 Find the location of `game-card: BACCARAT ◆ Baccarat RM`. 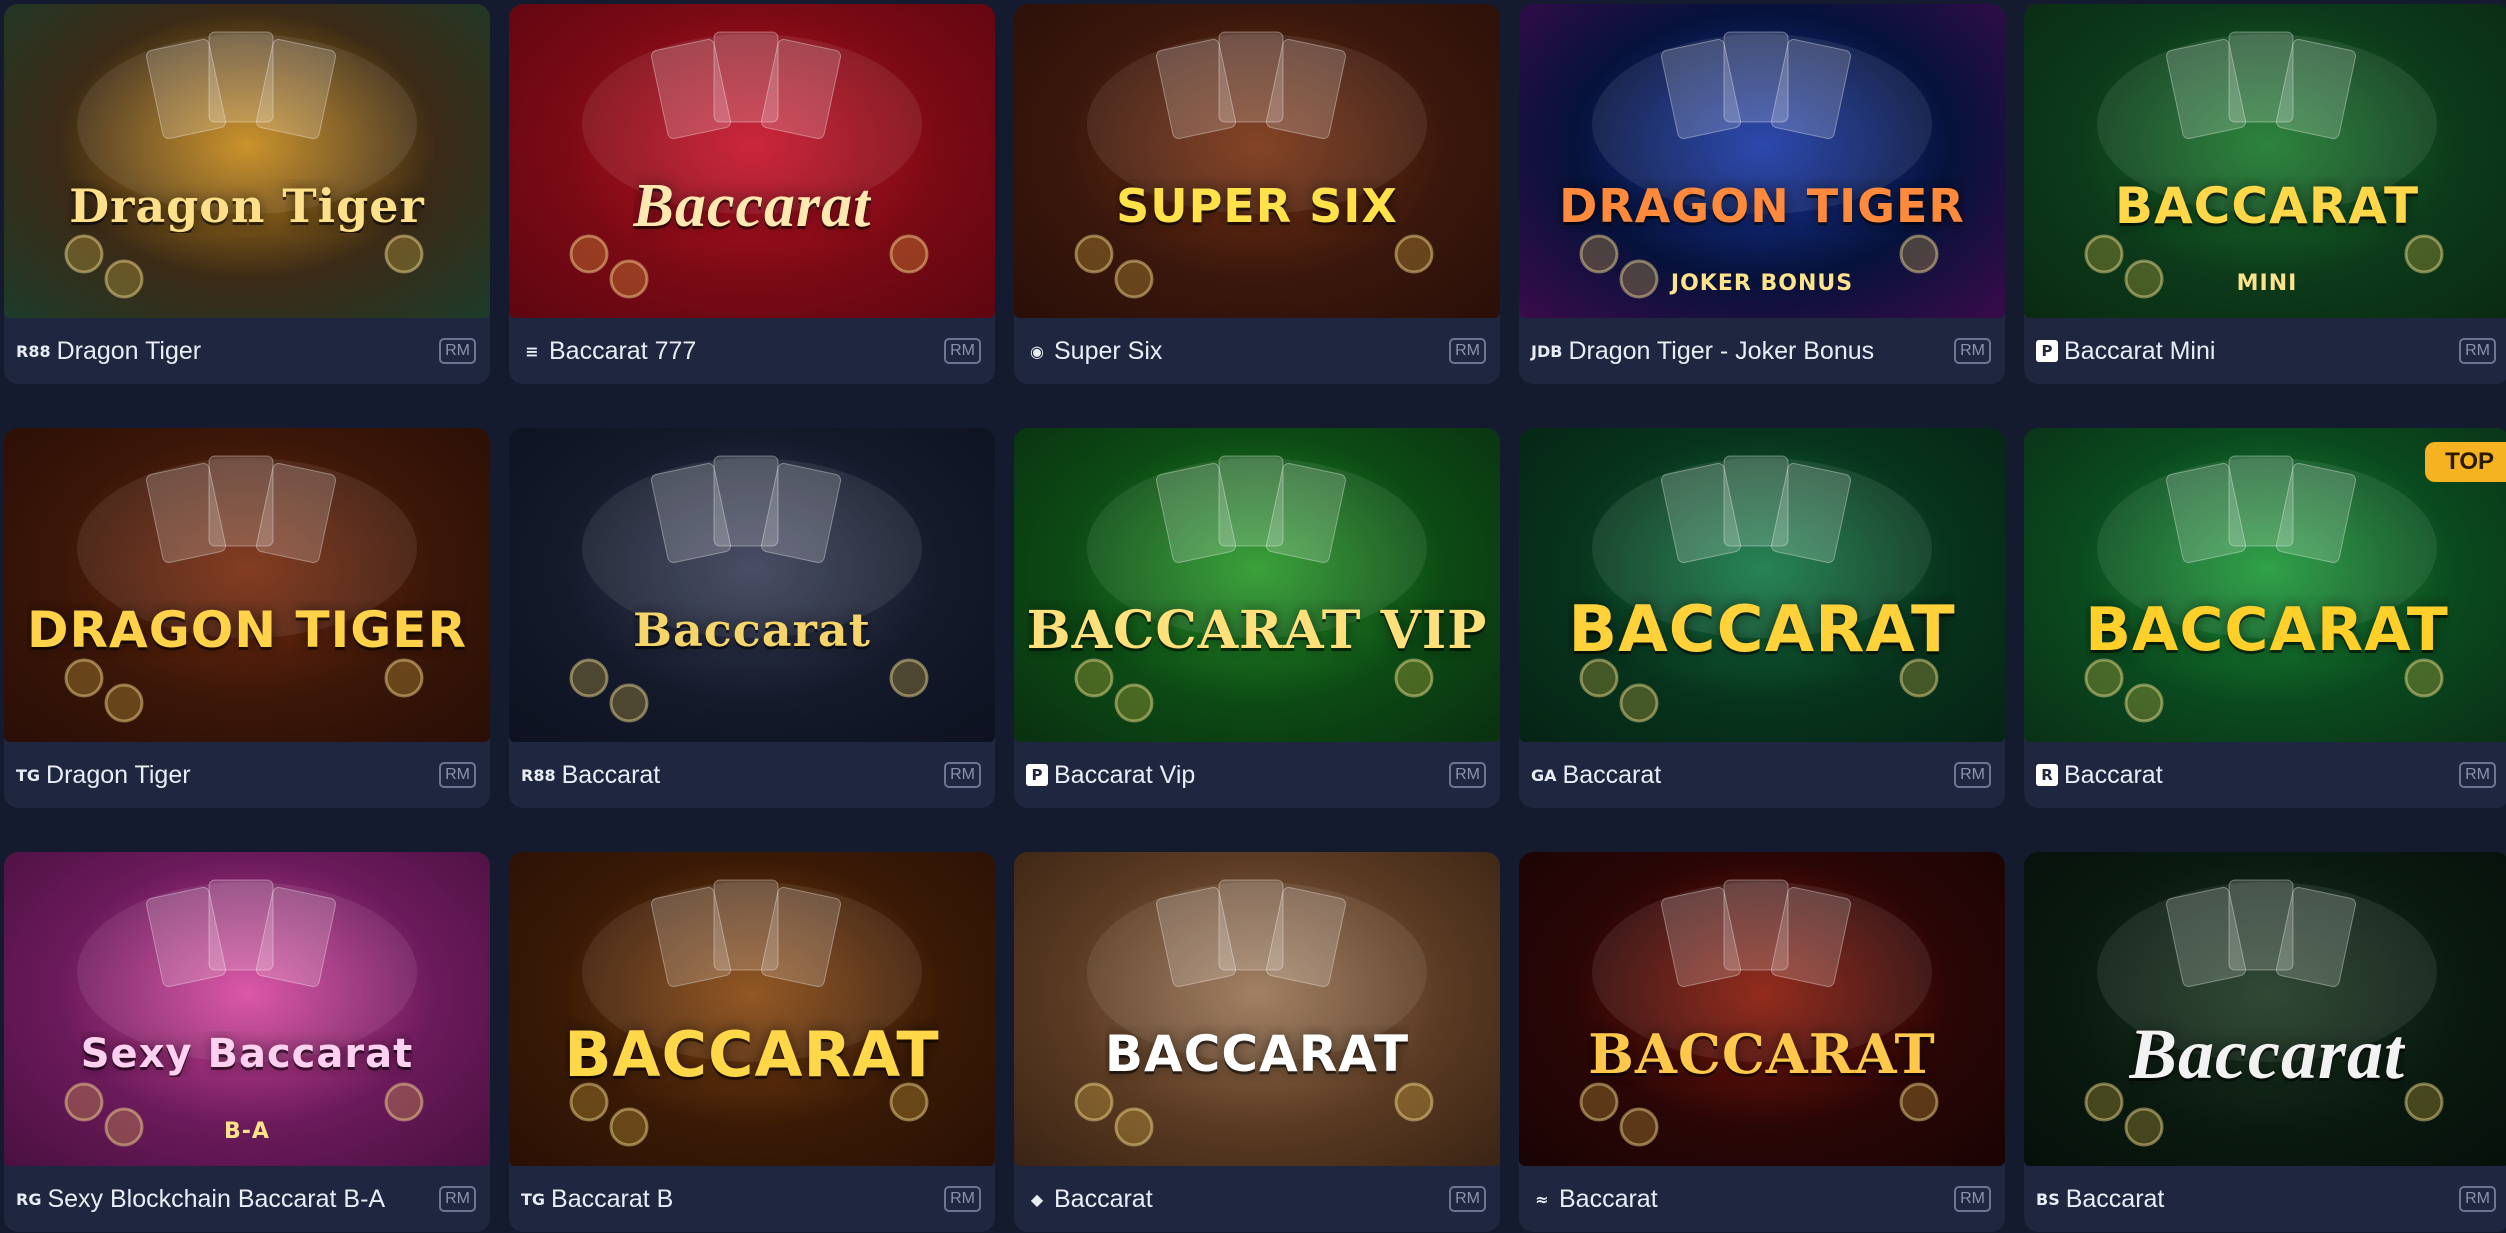

game-card: BACCARAT ◆ Baccarat RM is located at coordinates (1257, 1042).